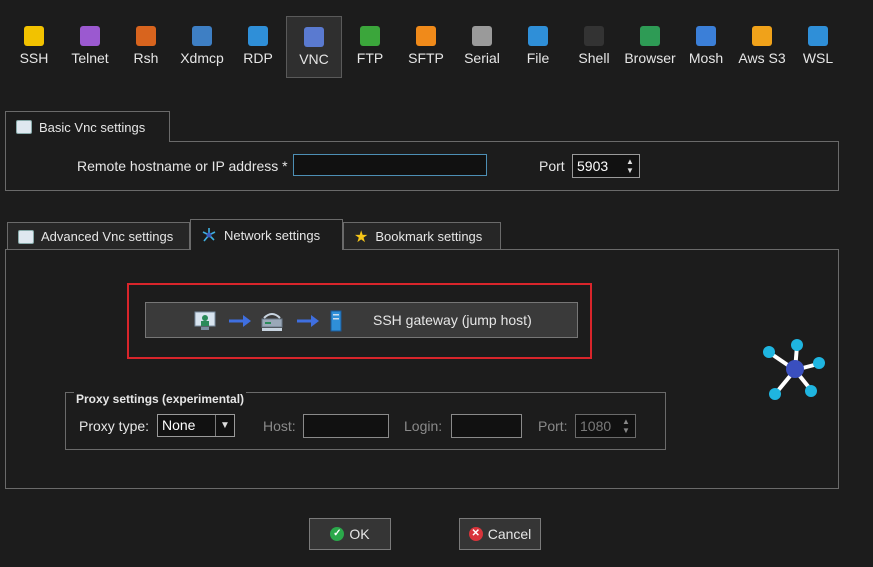 Image resolution: width=873 pixels, height=567 pixels. I want to click on ftp-globe-icon, so click(370, 36).